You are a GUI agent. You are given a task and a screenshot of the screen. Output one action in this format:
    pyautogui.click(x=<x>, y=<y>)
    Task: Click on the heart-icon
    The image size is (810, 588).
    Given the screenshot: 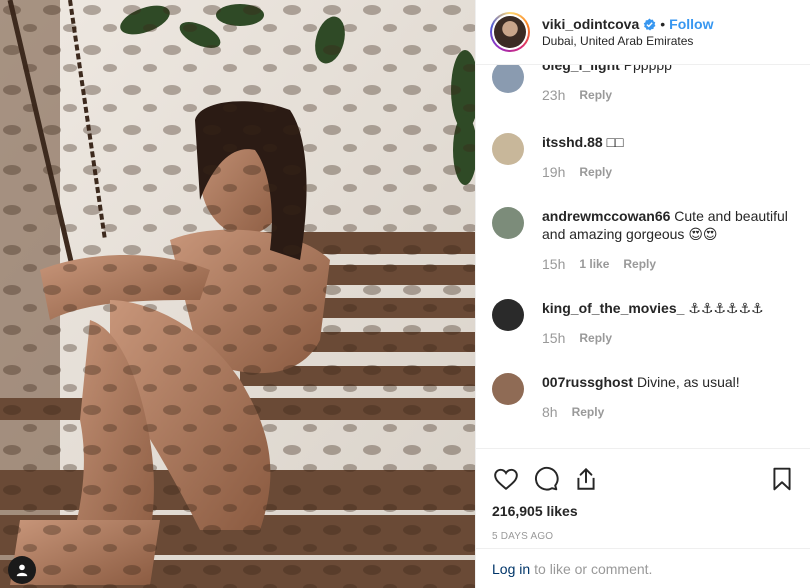 What is the action you would take?
    pyautogui.click(x=506, y=479)
    